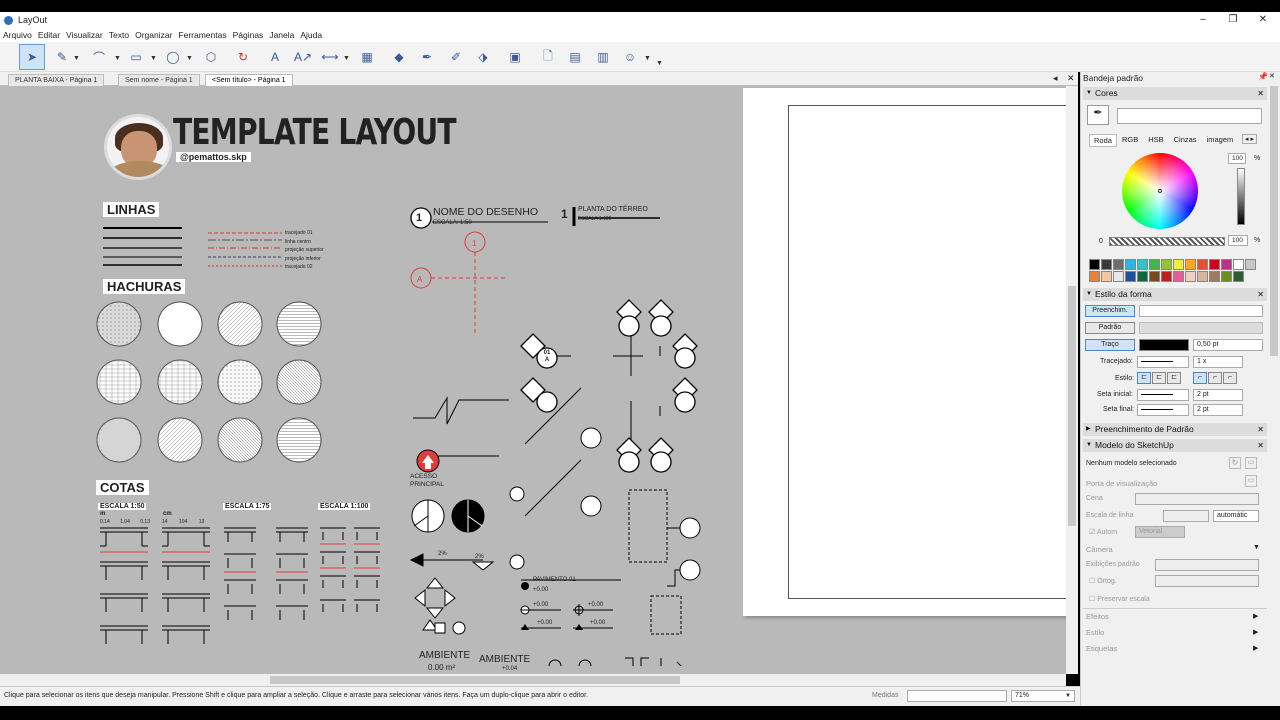 This screenshot has height=720, width=1280. What do you see at coordinates (1095, 632) in the screenshot?
I see `style-section: Estilo` at bounding box center [1095, 632].